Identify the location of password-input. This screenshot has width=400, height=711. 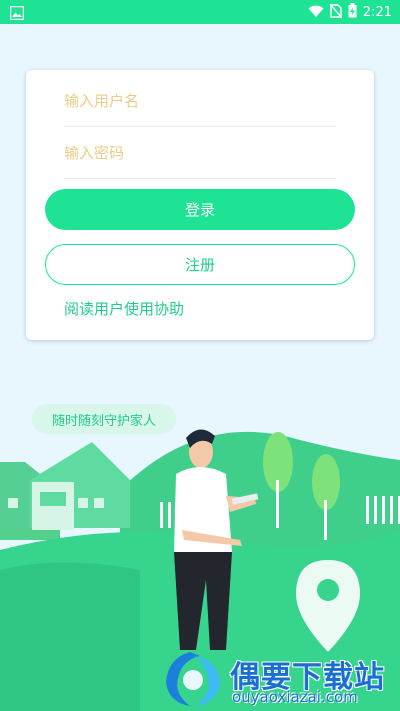
(200, 153).